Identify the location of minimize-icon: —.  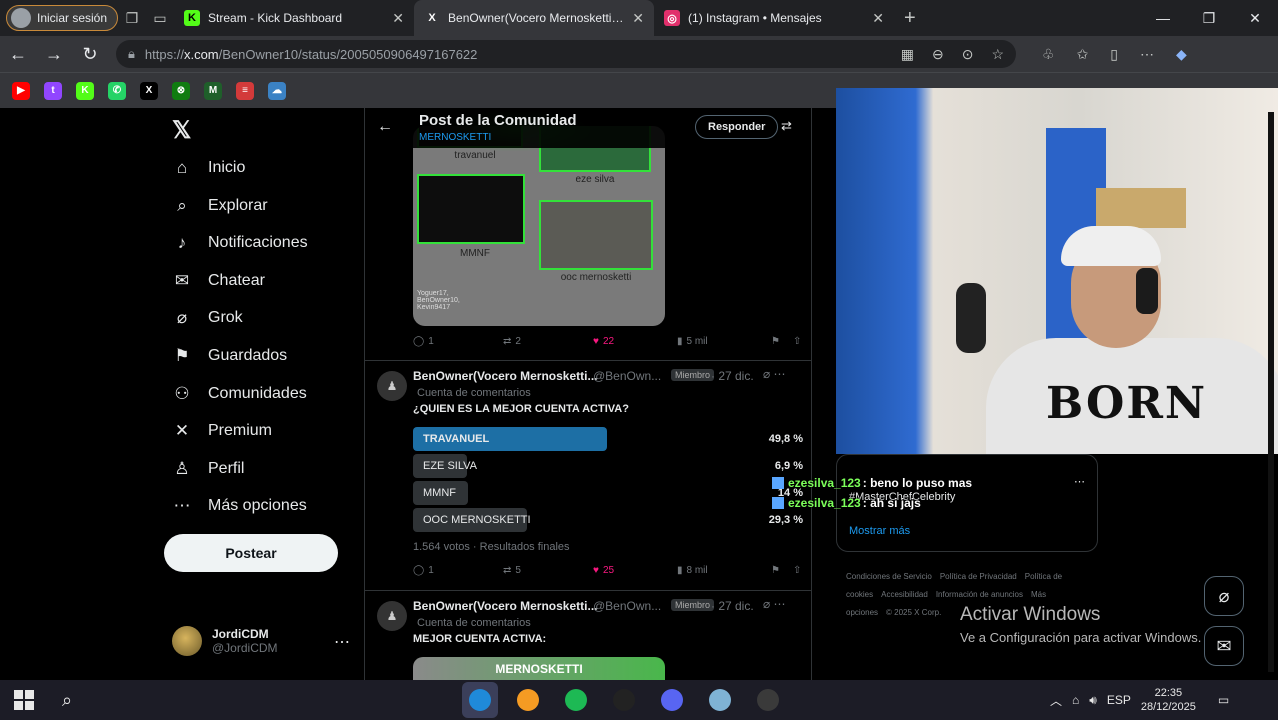
(1163, 18).